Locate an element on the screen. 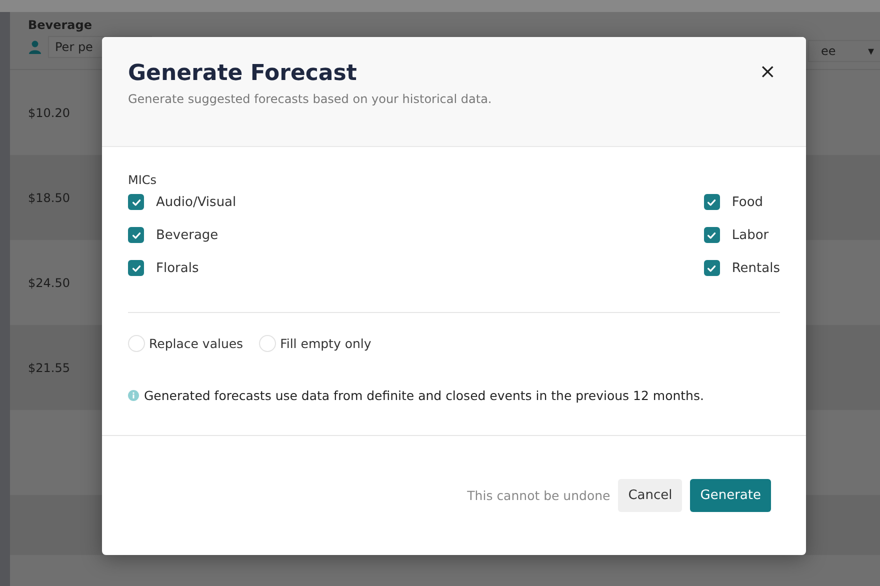  checkbox-label: Rentals is located at coordinates (756, 268).